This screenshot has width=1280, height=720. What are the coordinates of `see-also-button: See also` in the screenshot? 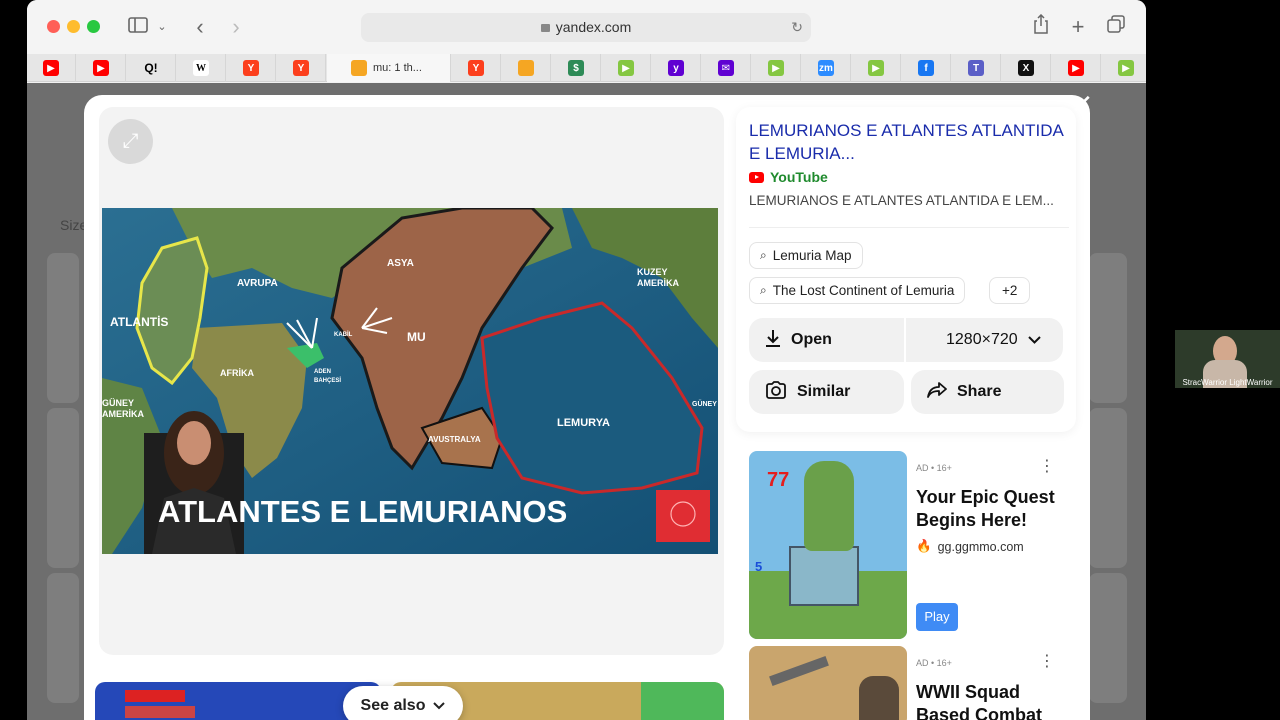 It's located at (403, 703).